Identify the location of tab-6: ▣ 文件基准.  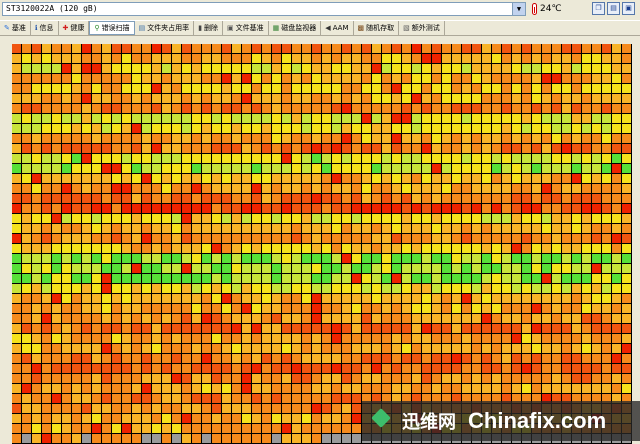
(246, 28).